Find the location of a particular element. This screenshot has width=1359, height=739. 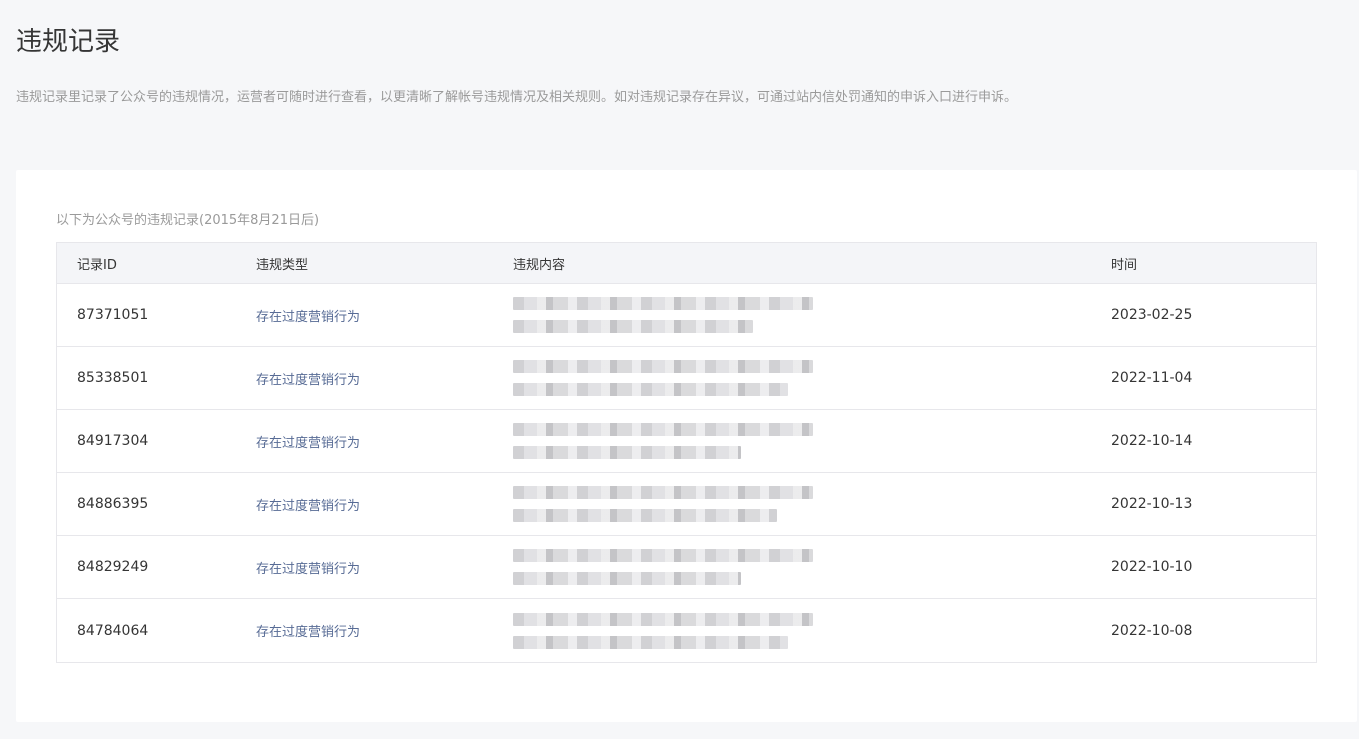

record-id: 84784064 is located at coordinates (113, 630).